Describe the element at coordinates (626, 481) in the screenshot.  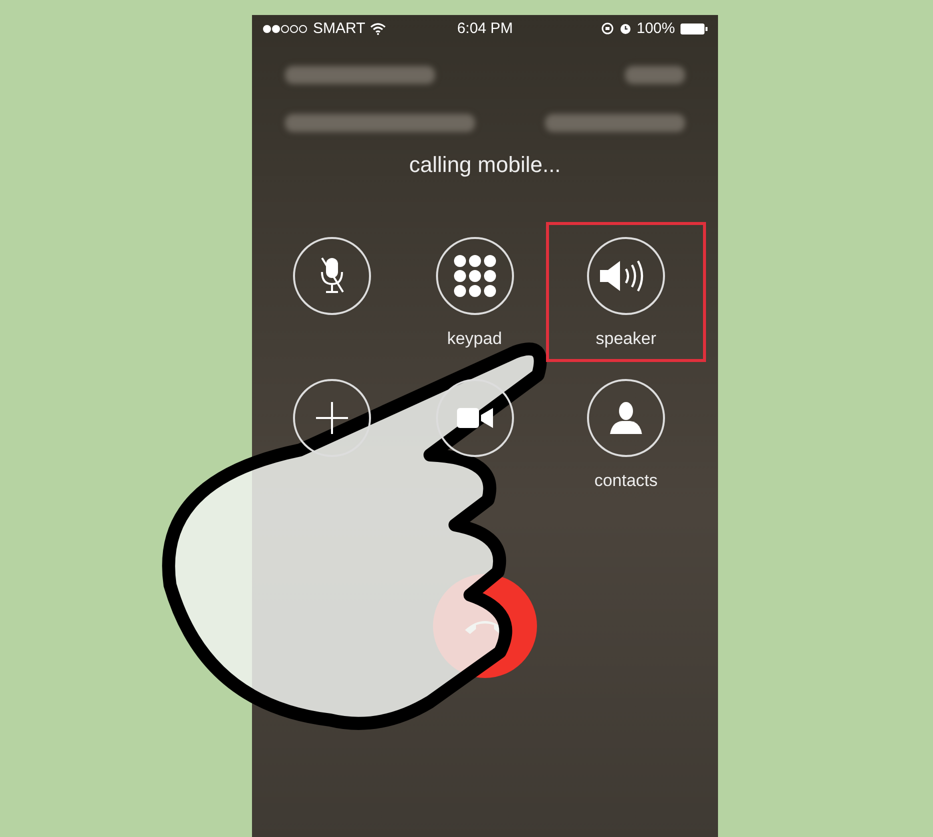
I see `button-label: contacts` at that location.